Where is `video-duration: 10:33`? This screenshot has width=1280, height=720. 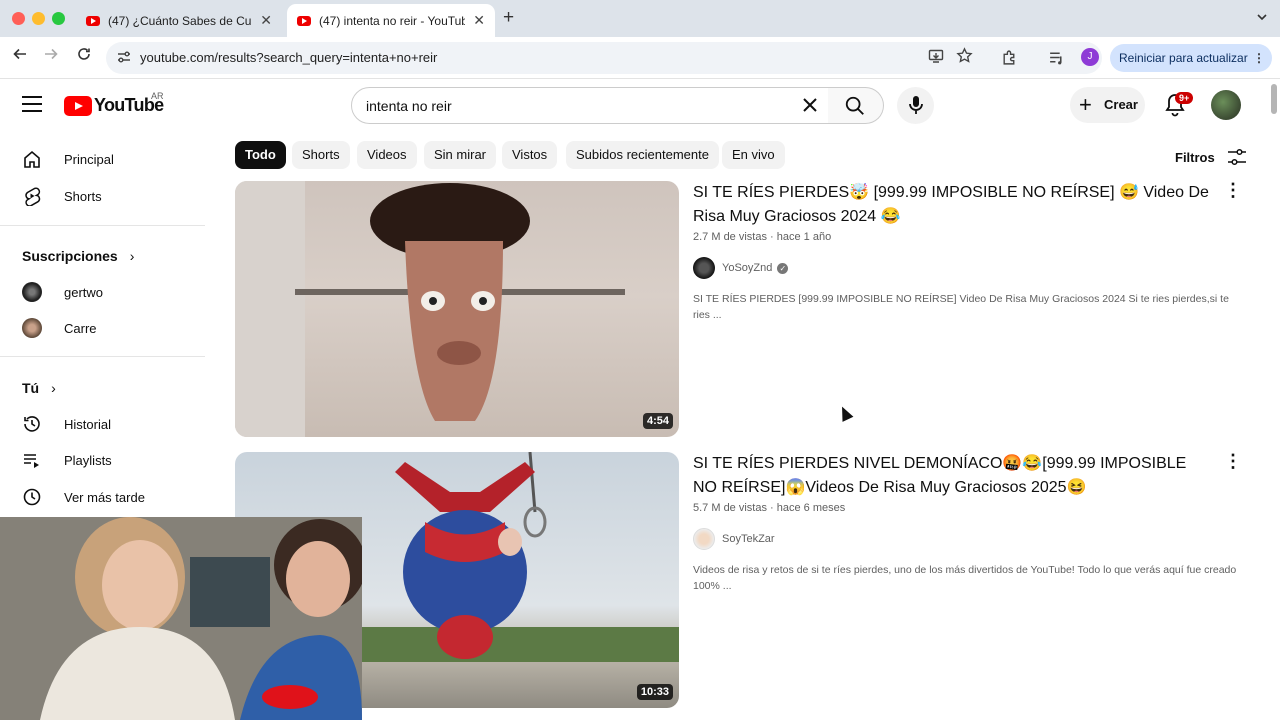
video-duration: 10:33 is located at coordinates (654, 692).